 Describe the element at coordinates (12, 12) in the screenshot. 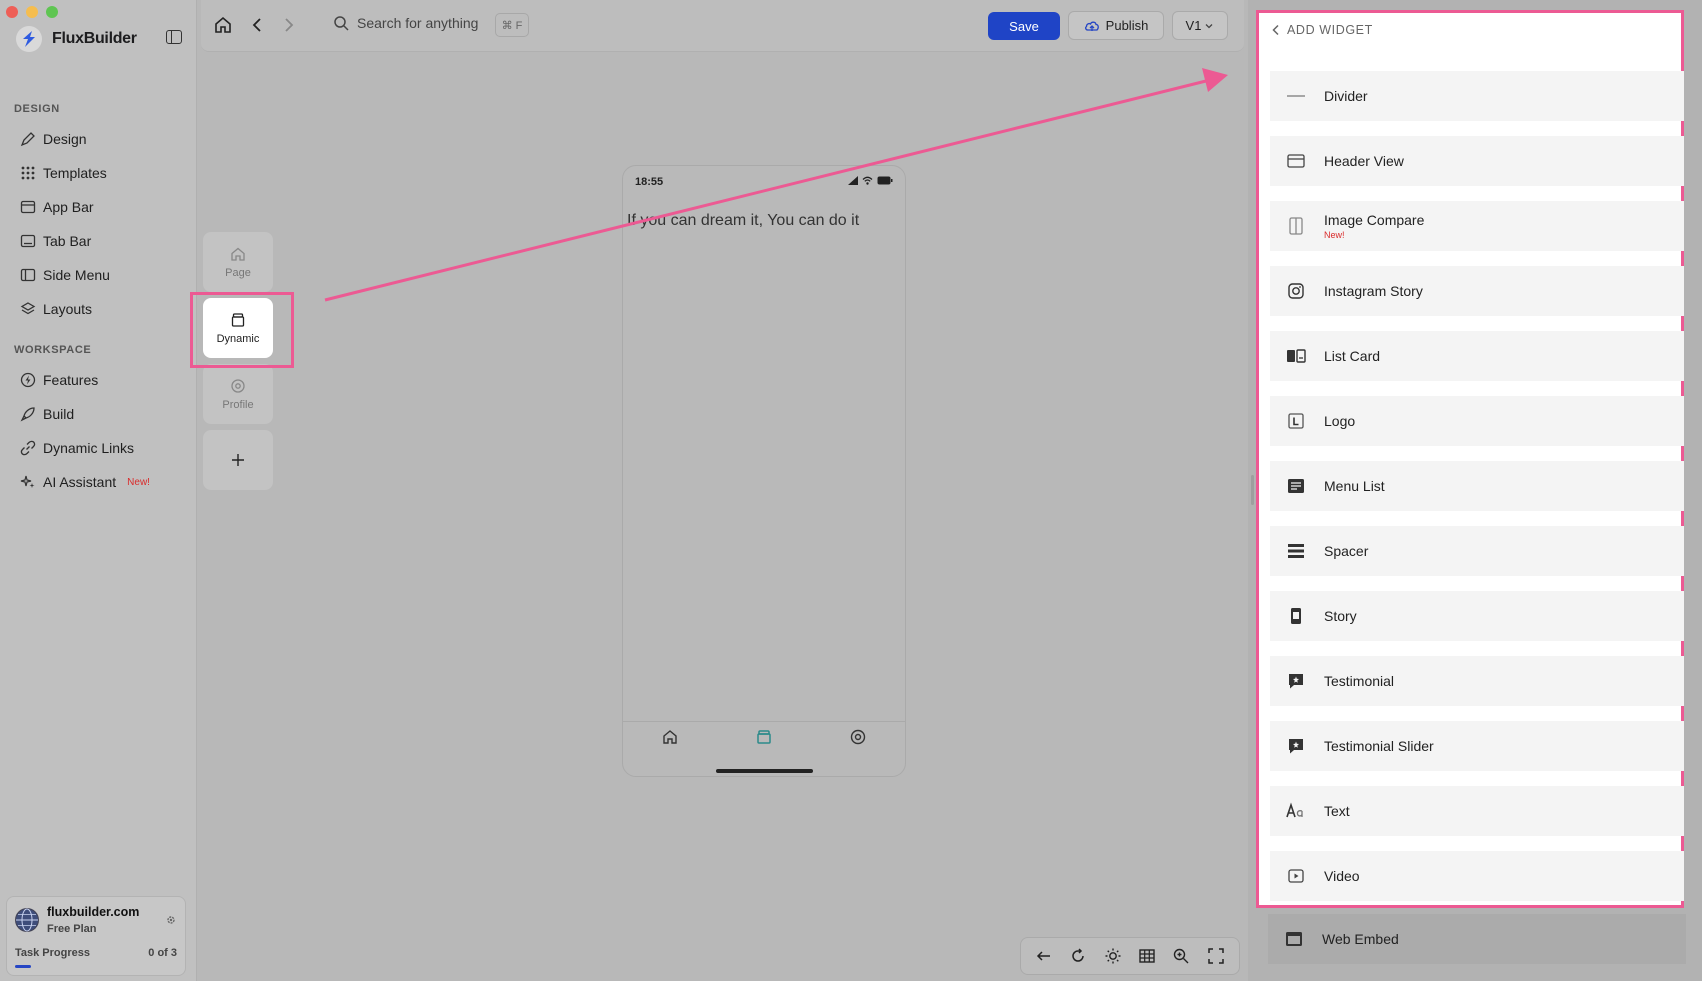

I see `close-window-button` at that location.